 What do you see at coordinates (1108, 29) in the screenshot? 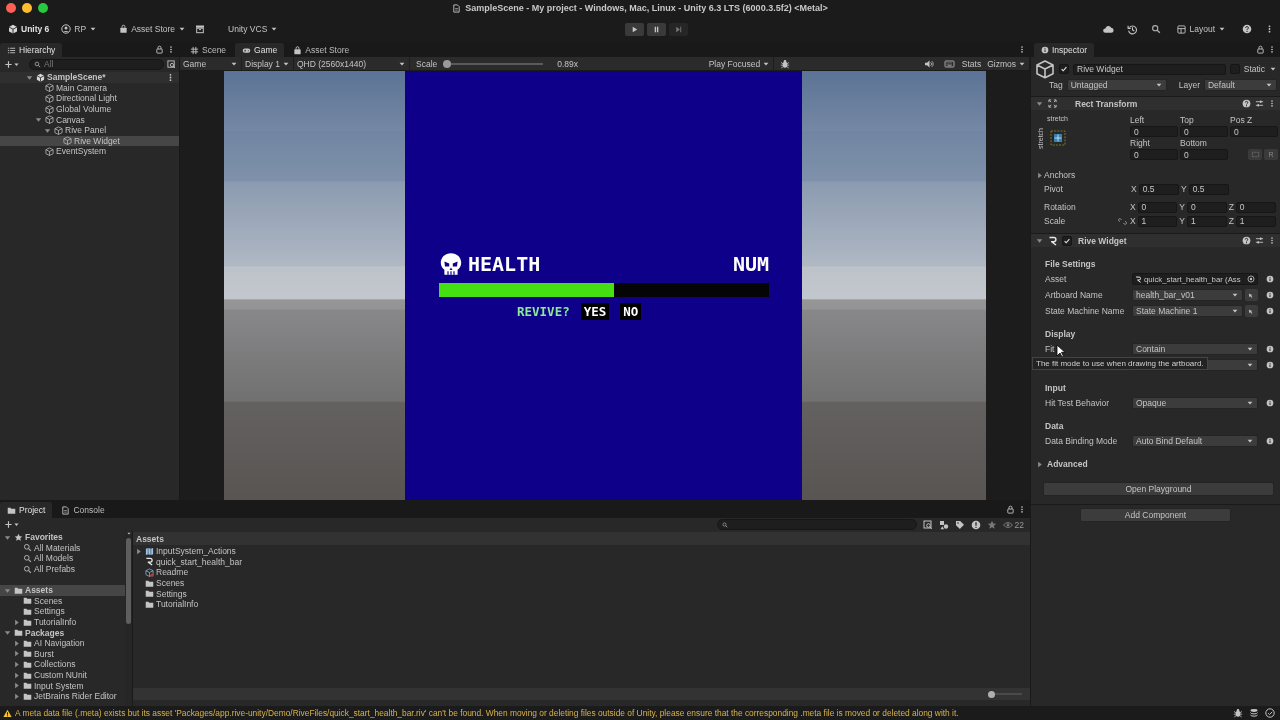
I see `cloud-icon` at bounding box center [1108, 29].